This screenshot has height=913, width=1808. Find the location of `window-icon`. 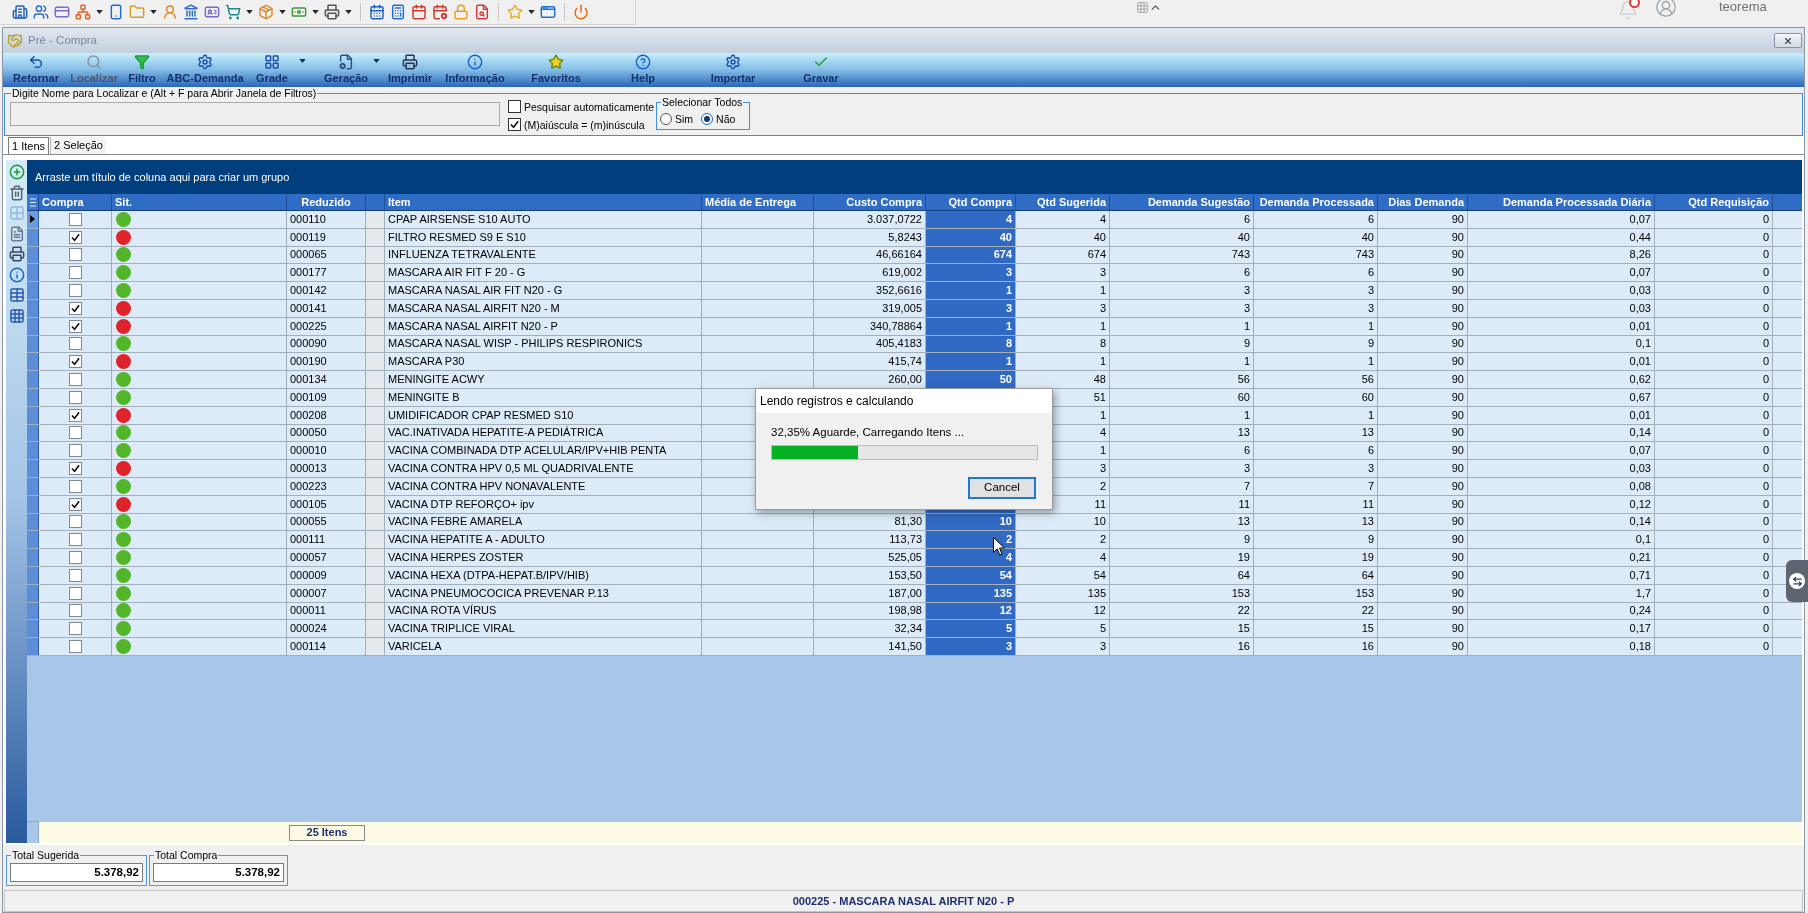

window-icon is located at coordinates (548, 12).